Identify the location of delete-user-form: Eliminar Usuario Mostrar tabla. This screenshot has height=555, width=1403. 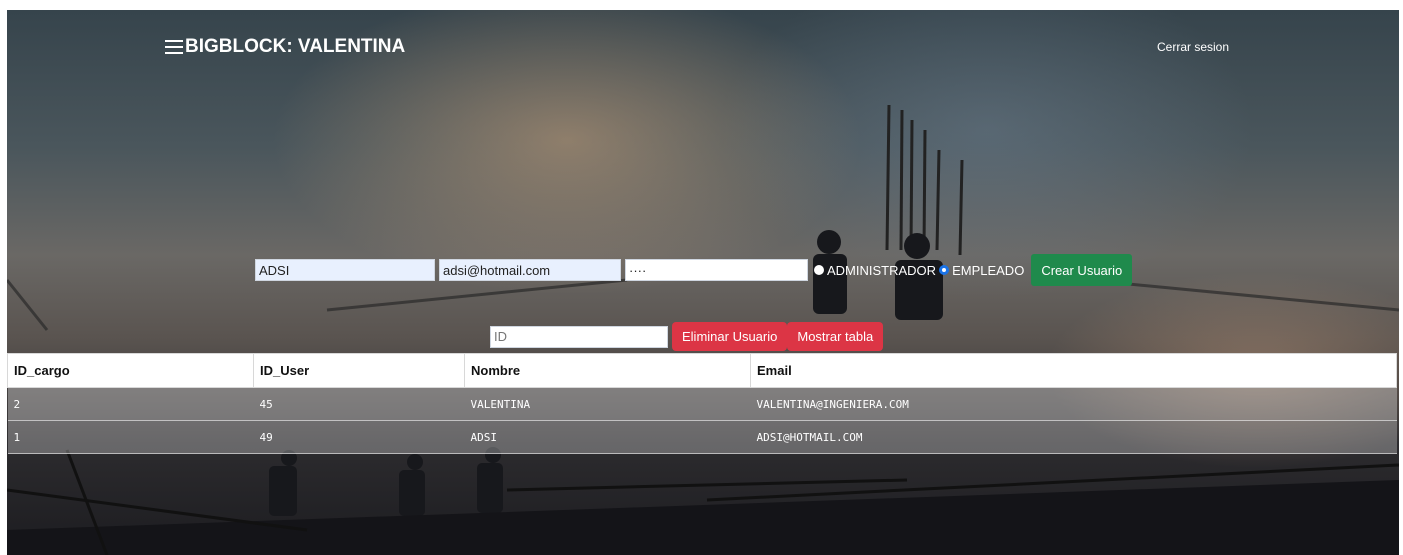
(687, 336).